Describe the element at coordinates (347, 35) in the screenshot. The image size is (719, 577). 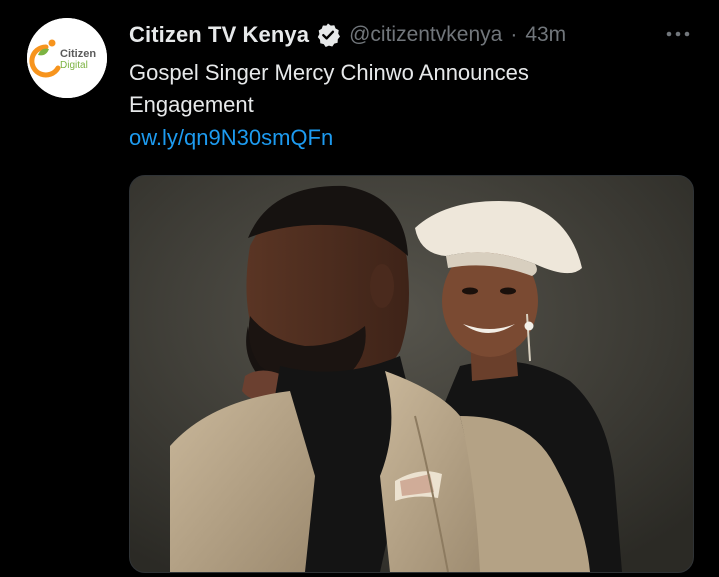
I see `tweet-header: Citizen TV Kenya @citizentvkenya · 43m` at that location.